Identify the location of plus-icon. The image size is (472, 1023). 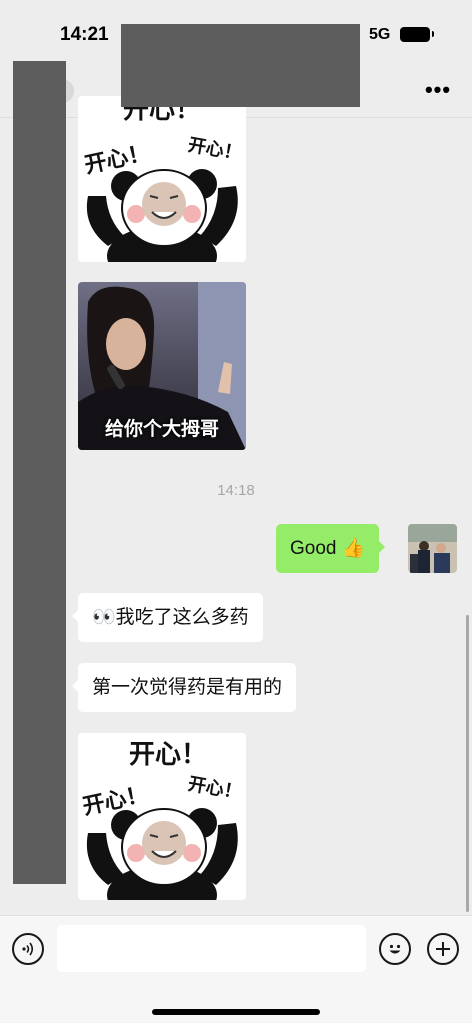
(443, 949).